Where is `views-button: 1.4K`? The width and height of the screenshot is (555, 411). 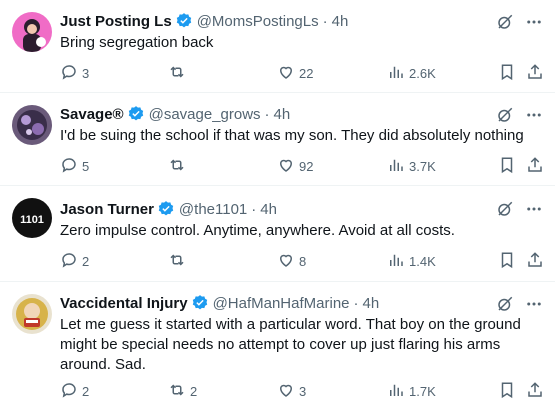 views-button: 1.4K is located at coordinates (411, 261).